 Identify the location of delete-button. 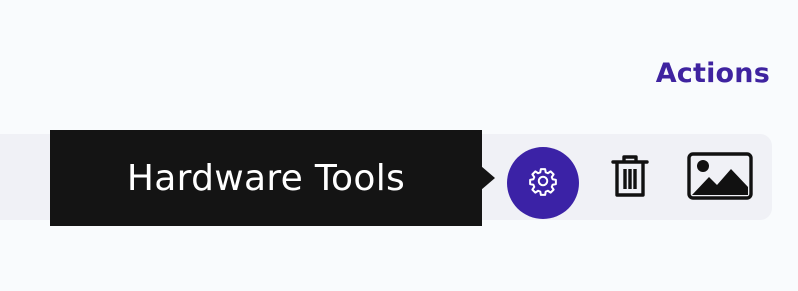
(630, 178).